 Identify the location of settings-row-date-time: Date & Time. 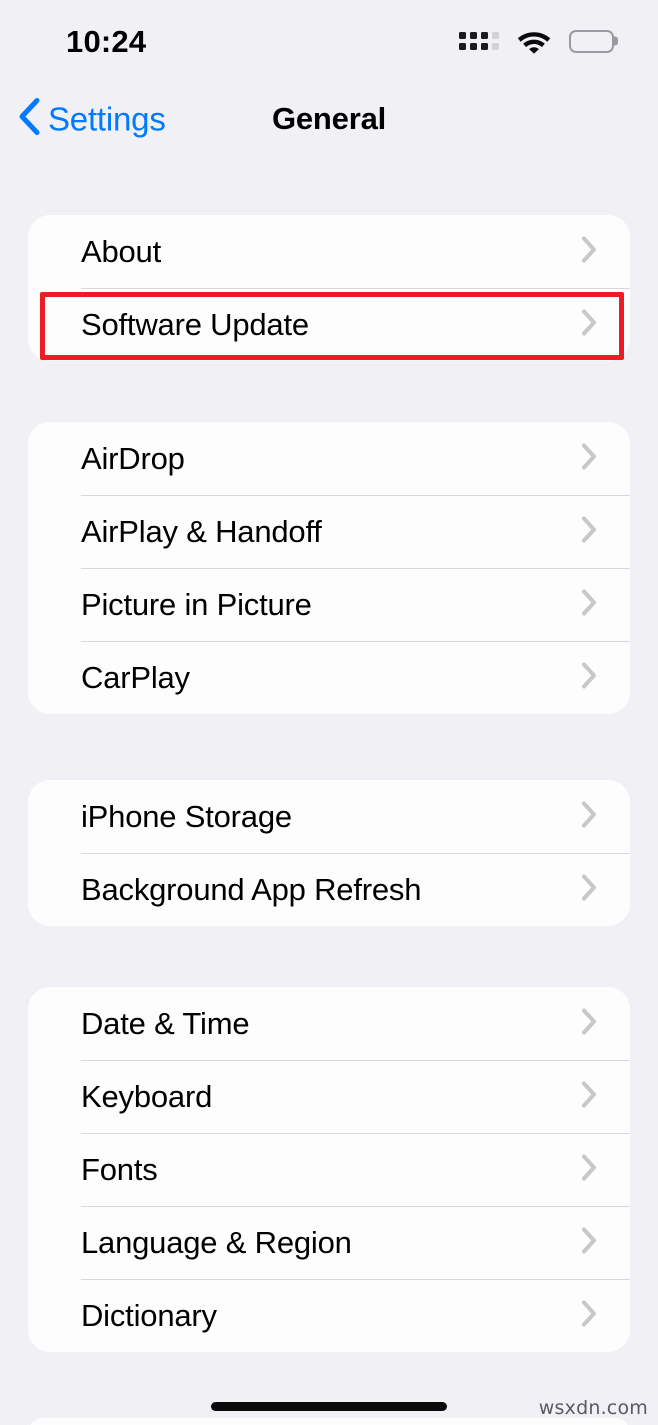
(329, 1023).